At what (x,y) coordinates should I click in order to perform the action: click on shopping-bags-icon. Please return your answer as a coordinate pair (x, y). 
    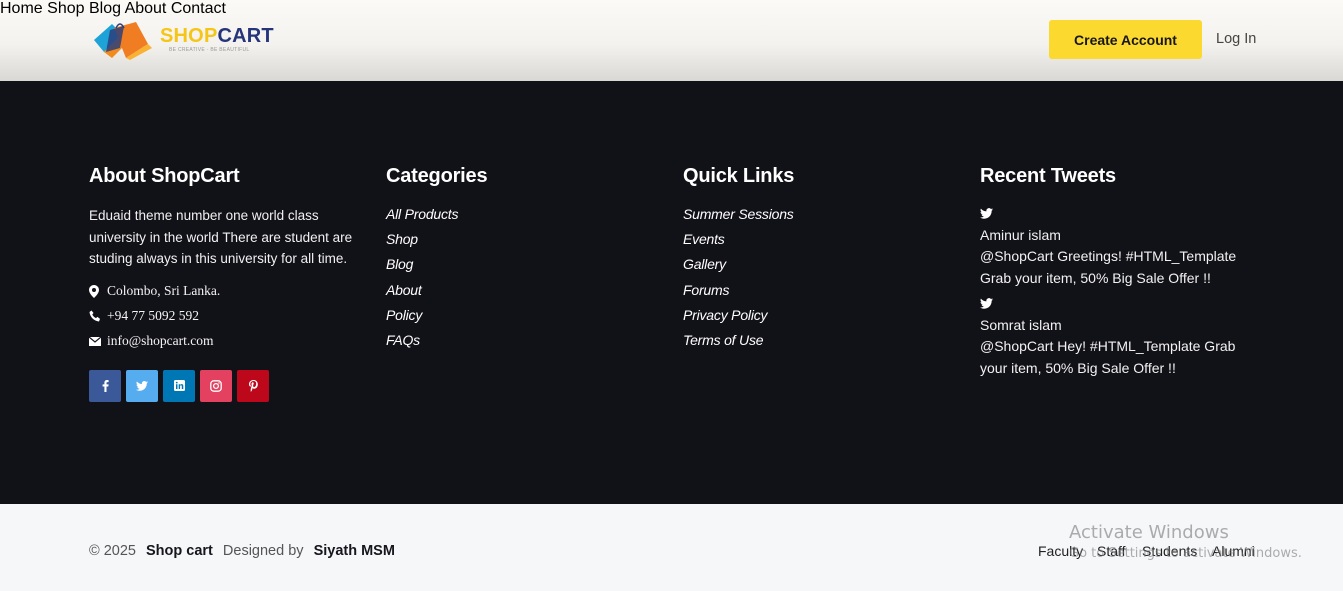
    Looking at the image, I should click on (123, 41).